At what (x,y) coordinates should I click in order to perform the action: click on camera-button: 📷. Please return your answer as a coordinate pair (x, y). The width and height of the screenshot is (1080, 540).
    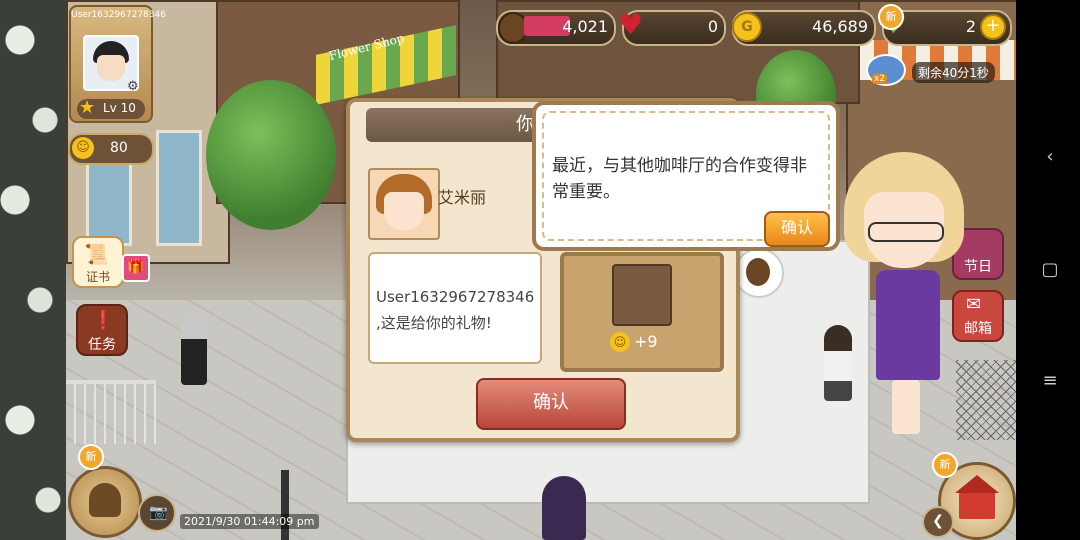
    Looking at the image, I should click on (157, 513).